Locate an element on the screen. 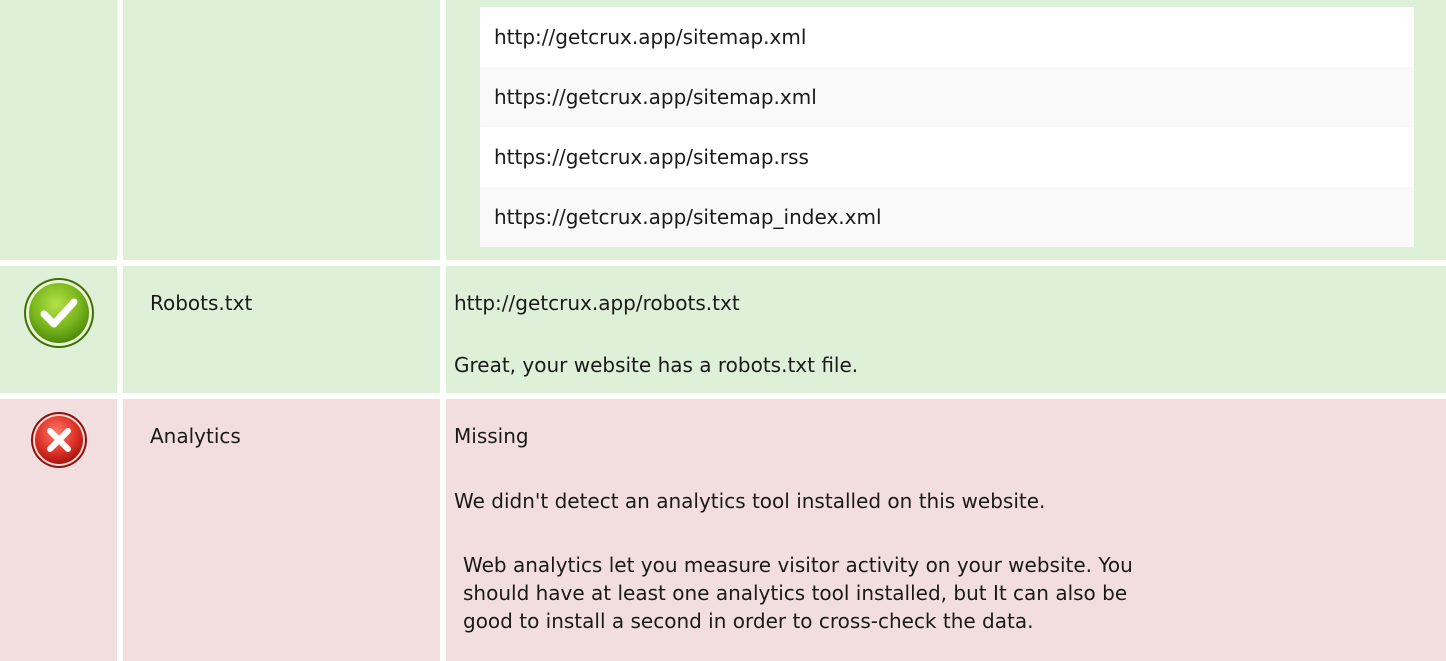 The height and width of the screenshot is (661, 1446). check-circle-icon is located at coordinates (59, 313).